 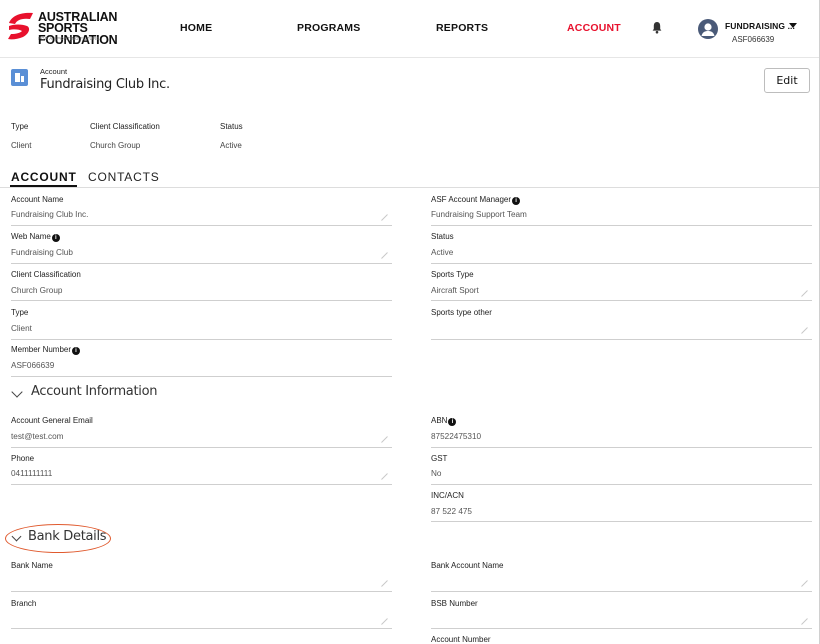 What do you see at coordinates (196, 28) in the screenshot?
I see `nav-home: HOME` at bounding box center [196, 28].